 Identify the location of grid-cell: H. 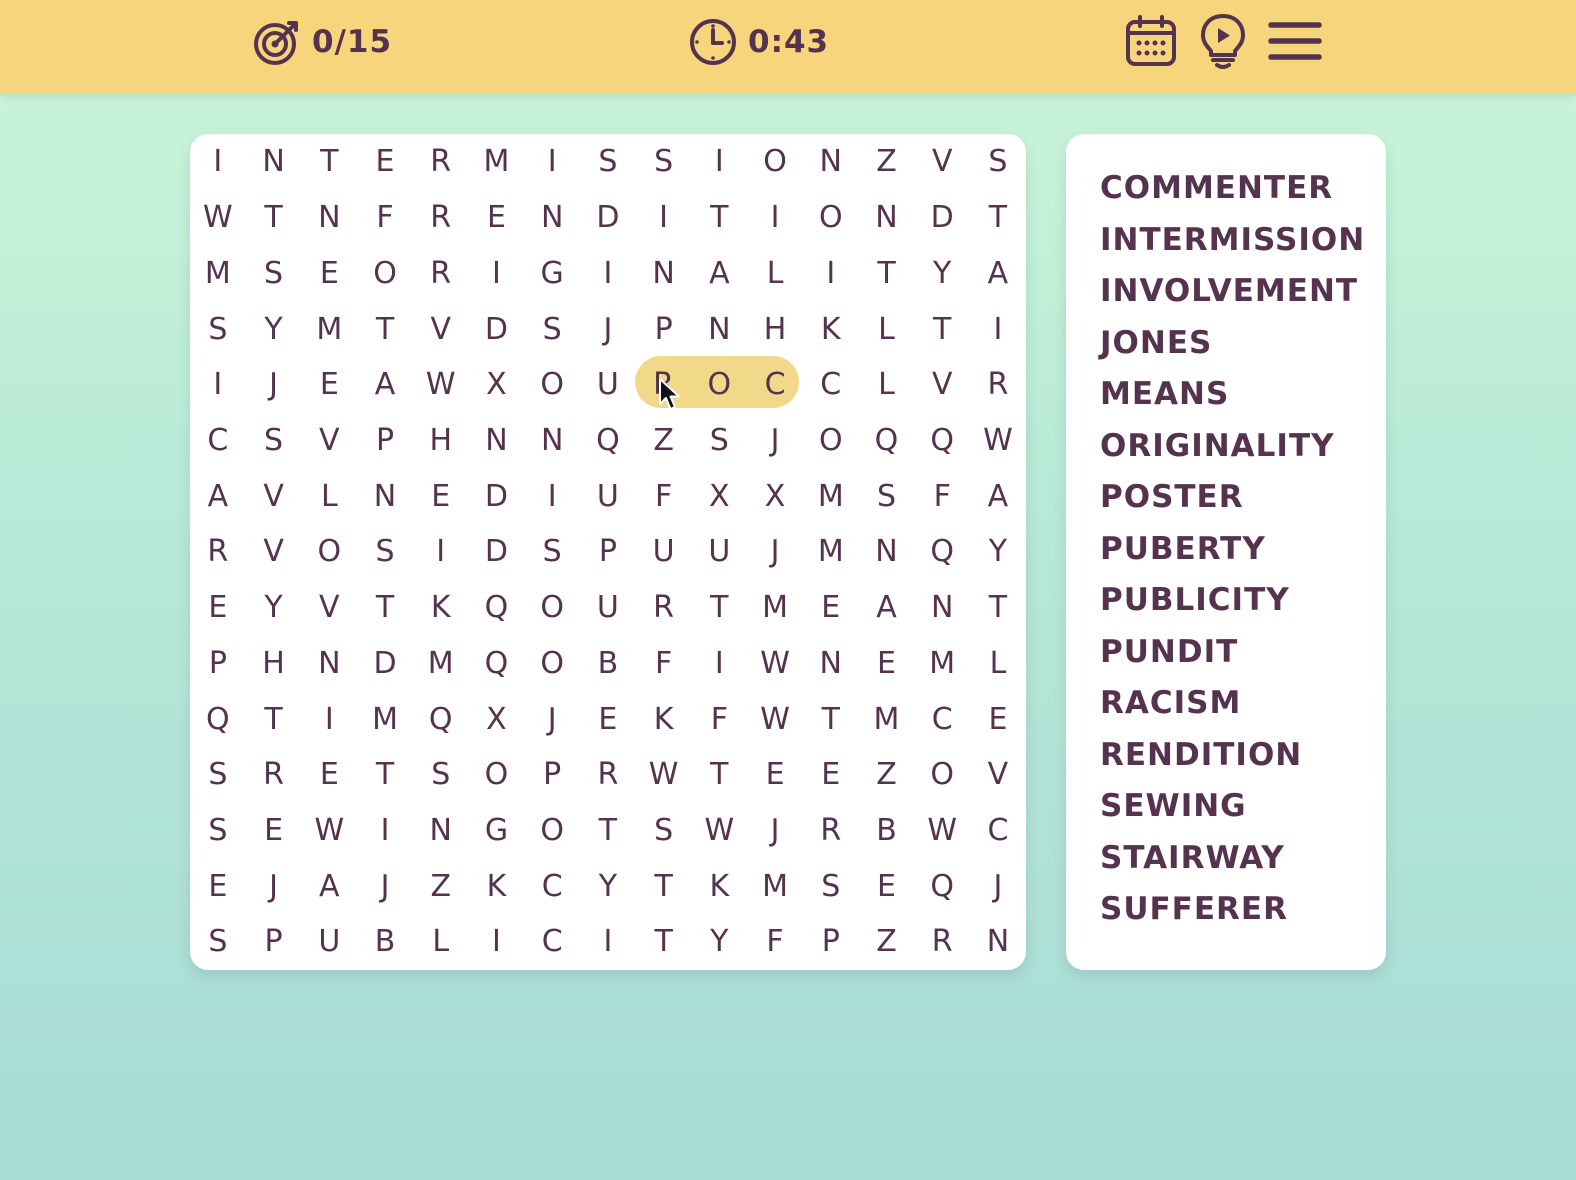
(775, 329).